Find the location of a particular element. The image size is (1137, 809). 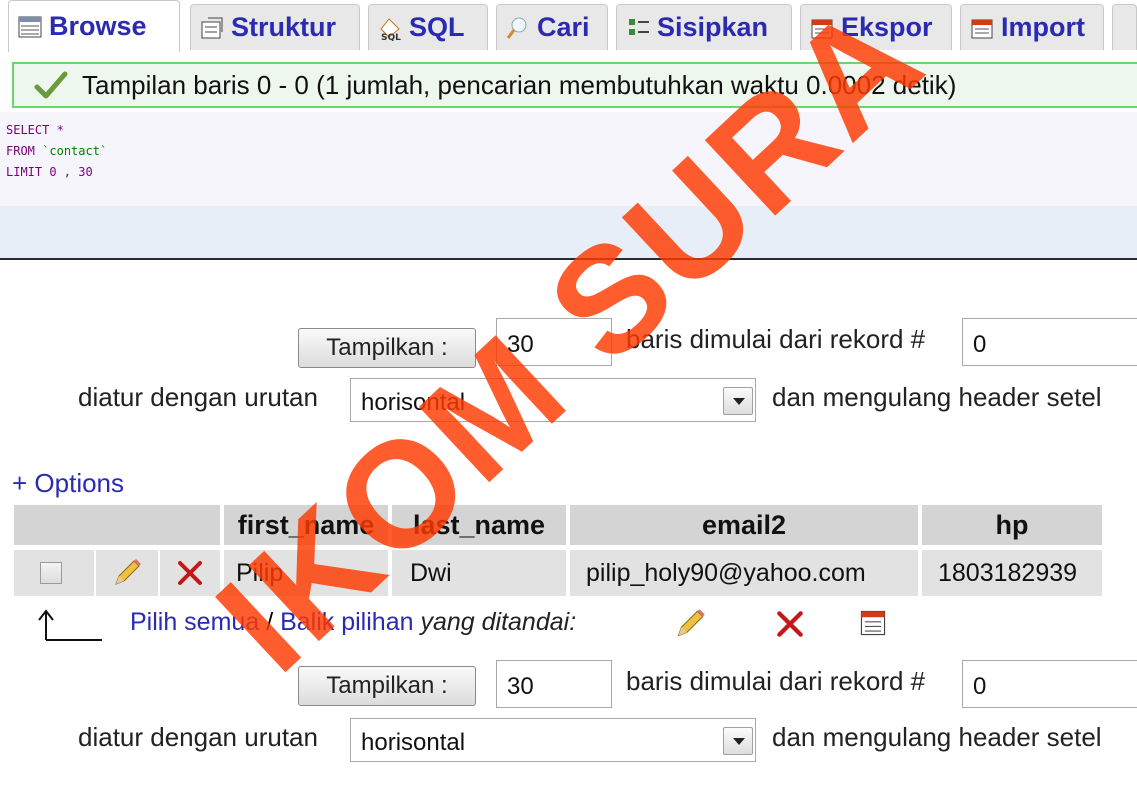

options-link: + Options is located at coordinates (68, 483).